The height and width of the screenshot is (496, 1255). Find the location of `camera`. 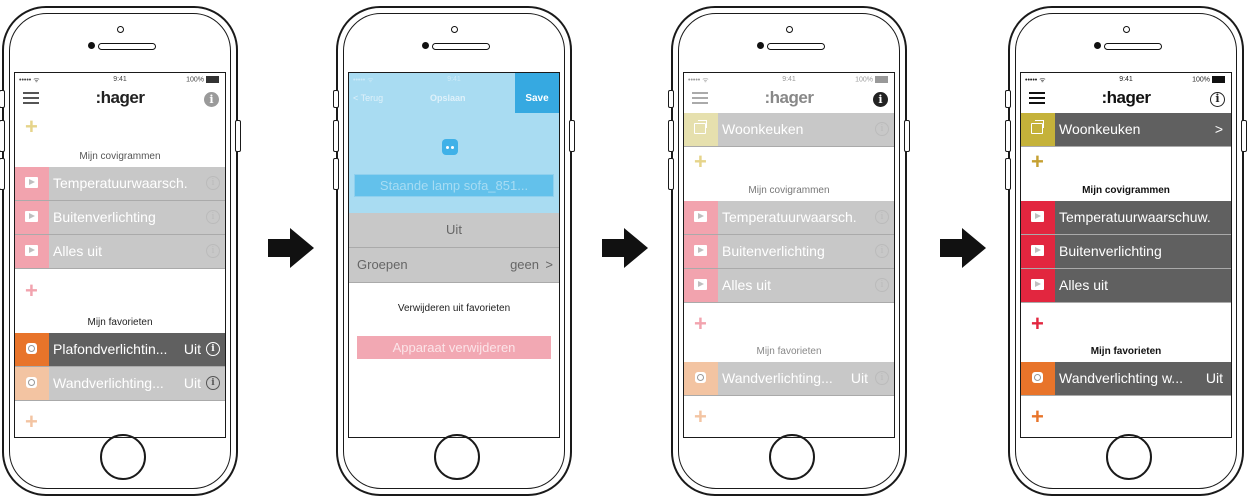

camera is located at coordinates (1097, 45).